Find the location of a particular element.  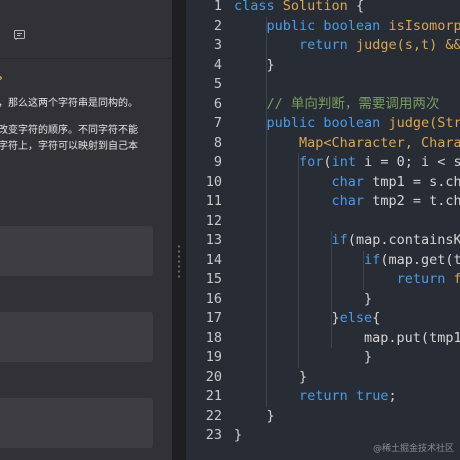

code-token: Solution is located at coordinates (319, 7).